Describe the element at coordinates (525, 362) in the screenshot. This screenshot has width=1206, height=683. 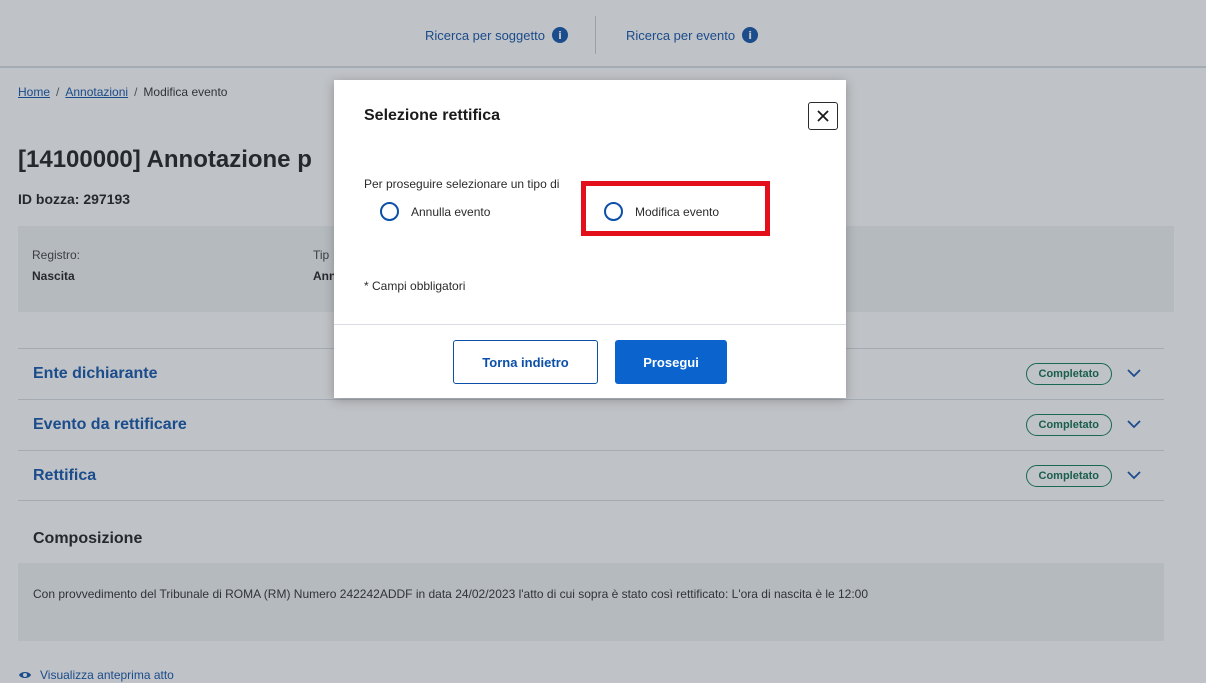
I see `back-button: Torna indietro` at that location.